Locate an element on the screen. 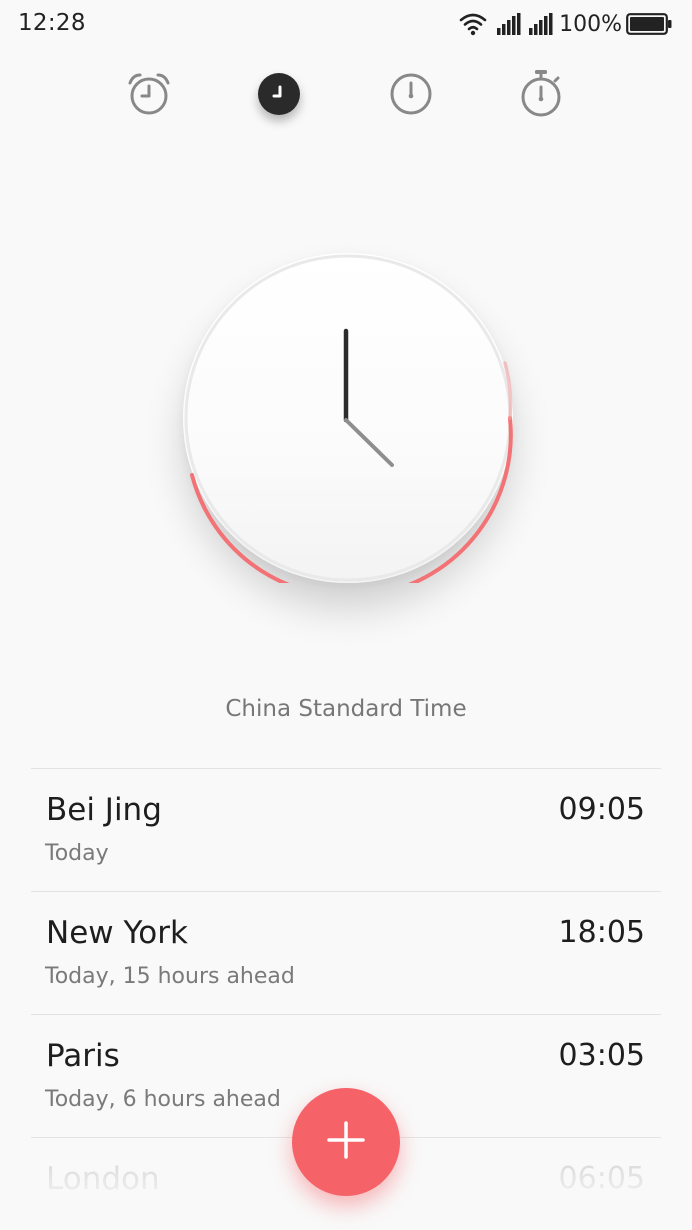 This screenshot has width=692, height=1230. city-time: 03:05 is located at coordinates (601, 1055).